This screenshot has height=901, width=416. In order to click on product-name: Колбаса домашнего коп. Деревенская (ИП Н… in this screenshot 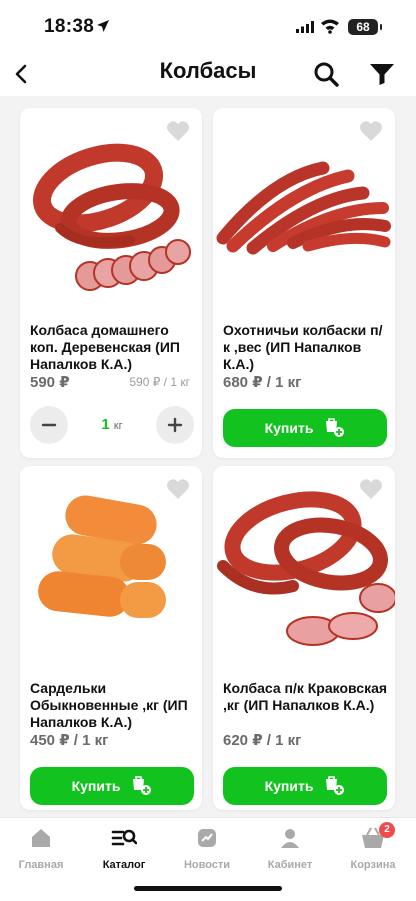, I will do `click(113, 347)`.